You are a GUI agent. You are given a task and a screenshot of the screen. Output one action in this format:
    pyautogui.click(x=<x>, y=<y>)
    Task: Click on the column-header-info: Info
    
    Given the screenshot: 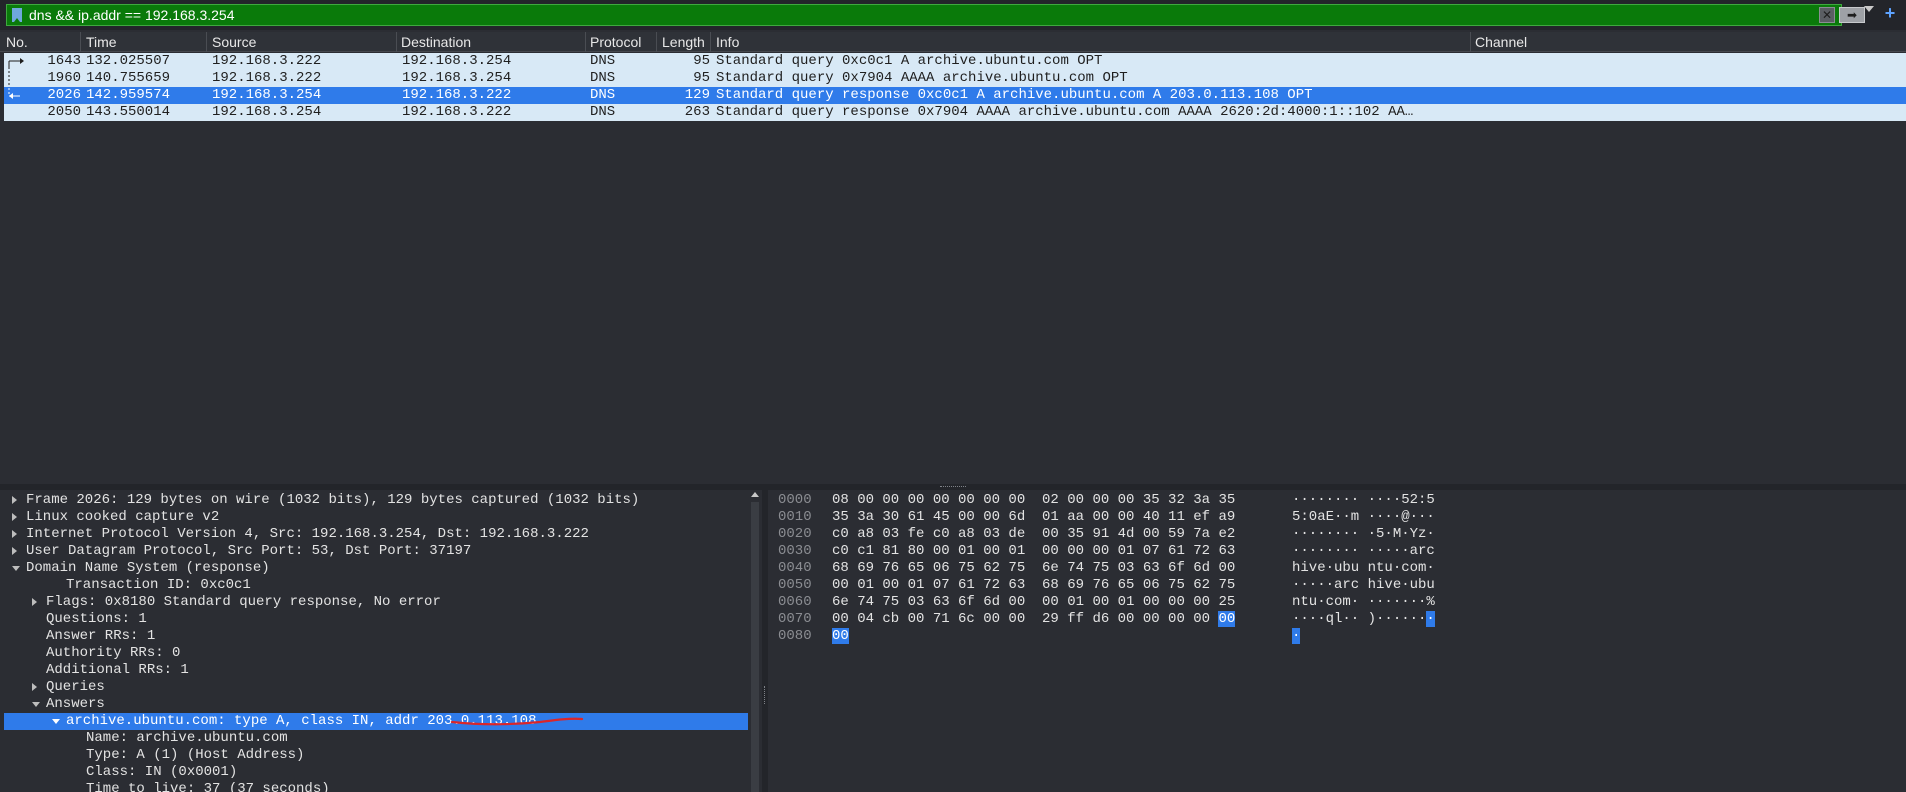 What is the action you would take?
    pyautogui.click(x=727, y=42)
    